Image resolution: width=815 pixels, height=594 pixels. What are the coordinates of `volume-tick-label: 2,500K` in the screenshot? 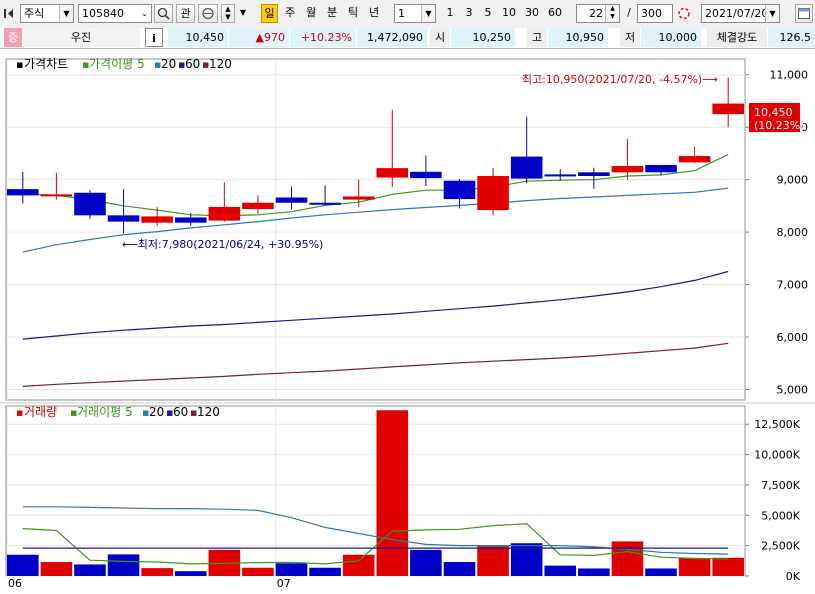 It's located at (780, 546).